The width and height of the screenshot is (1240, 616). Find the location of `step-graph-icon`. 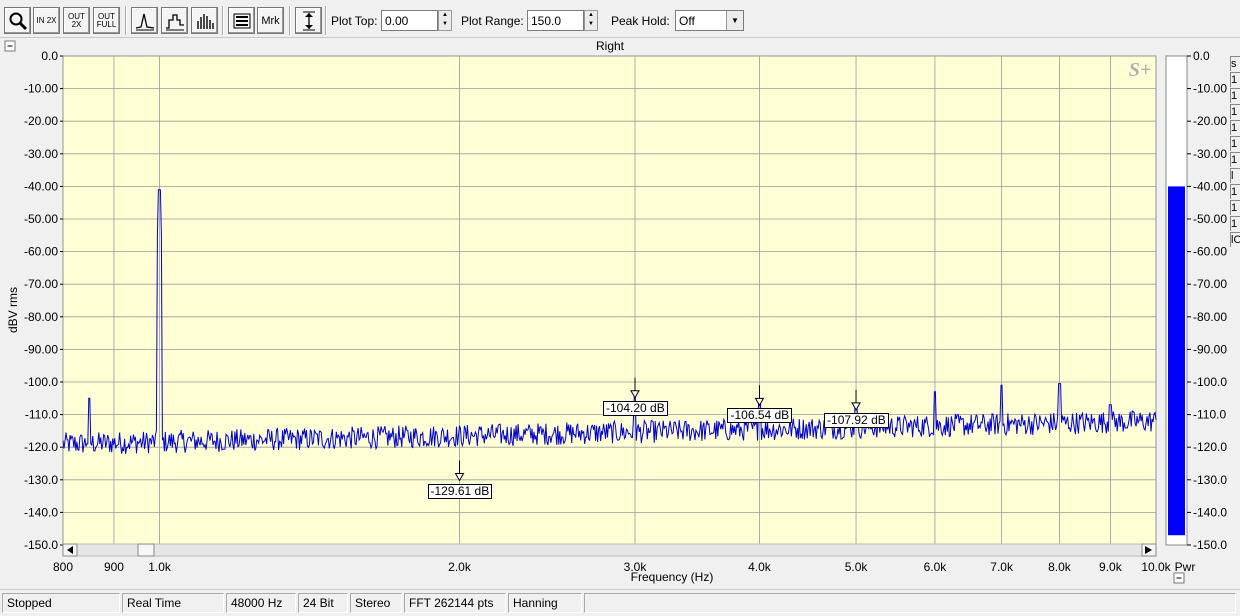

step-graph-icon is located at coordinates (175, 21).